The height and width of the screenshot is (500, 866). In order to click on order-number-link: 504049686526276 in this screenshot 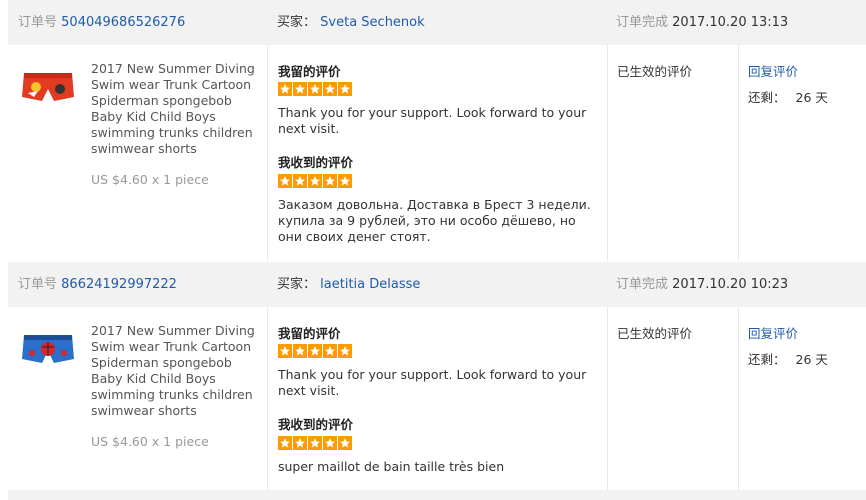, I will do `click(123, 22)`.